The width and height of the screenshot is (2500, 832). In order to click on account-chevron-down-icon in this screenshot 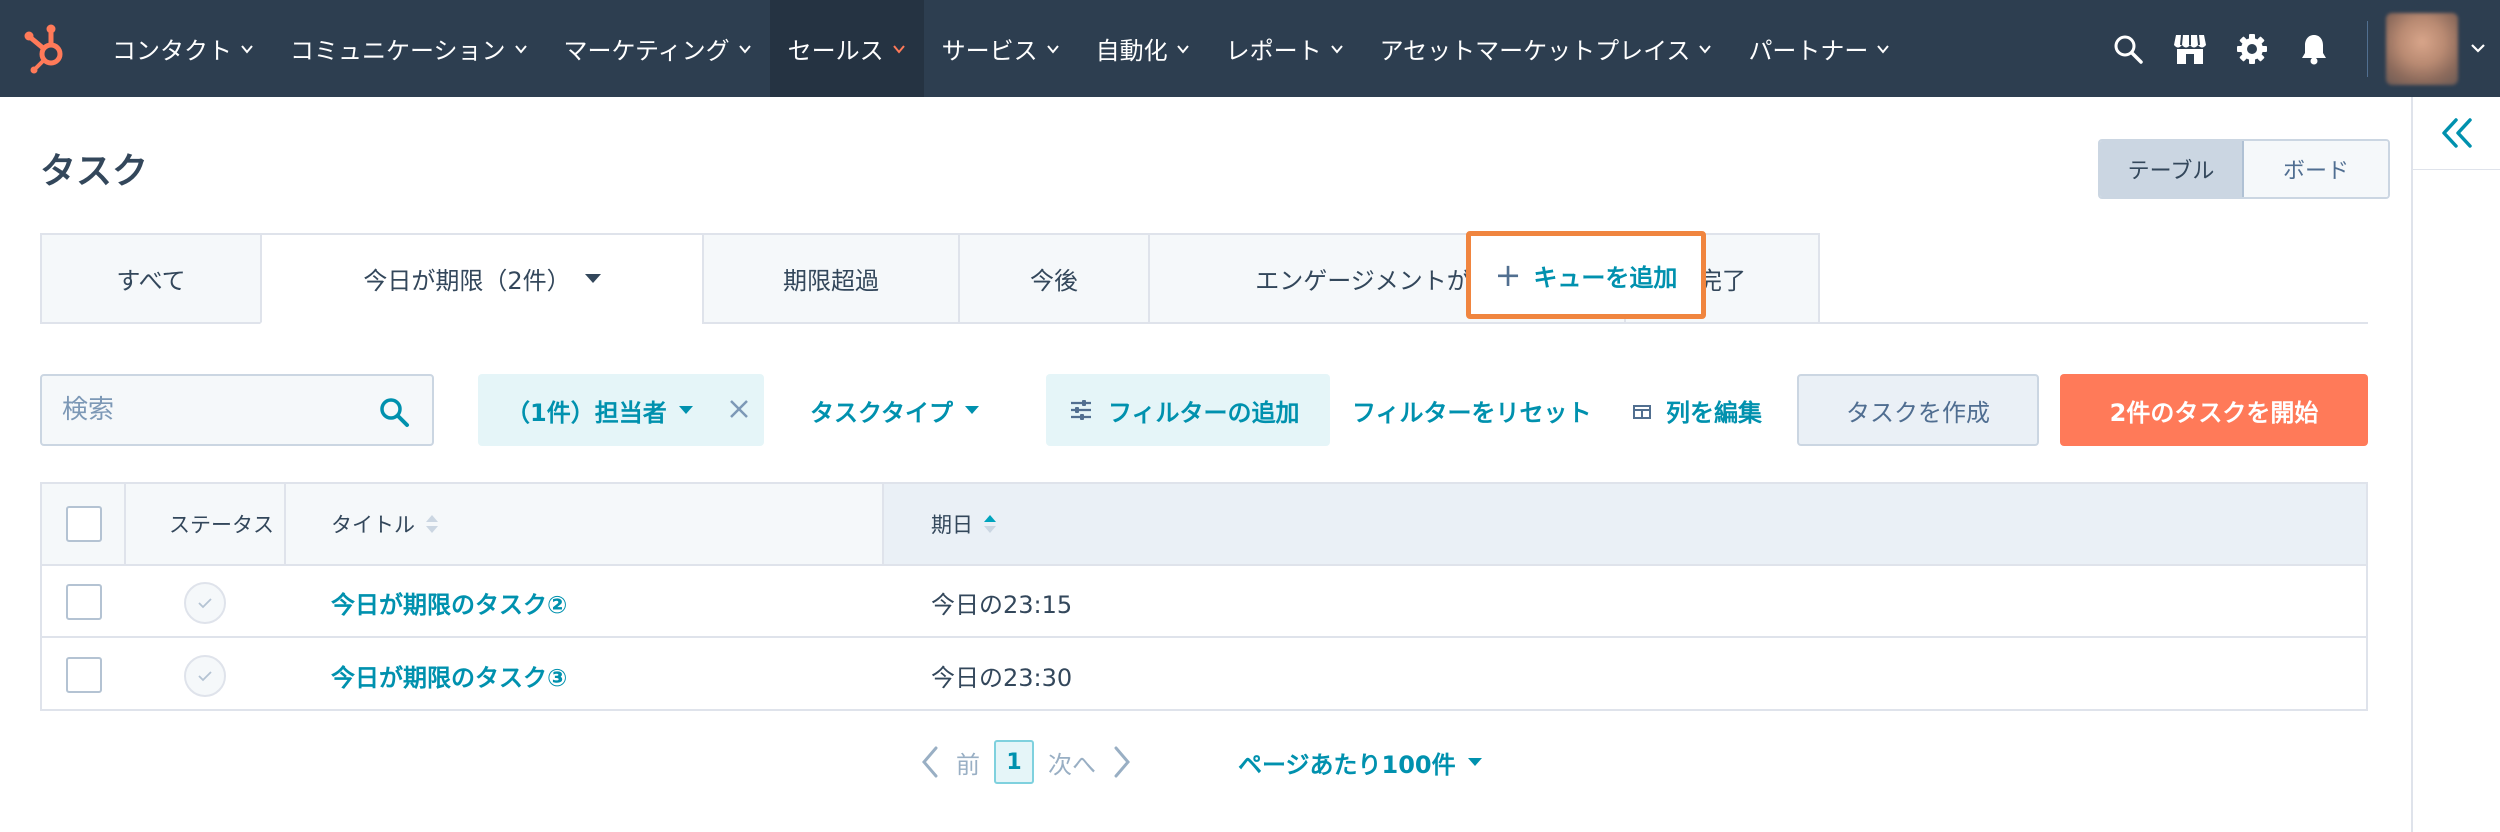, I will do `click(2478, 48)`.